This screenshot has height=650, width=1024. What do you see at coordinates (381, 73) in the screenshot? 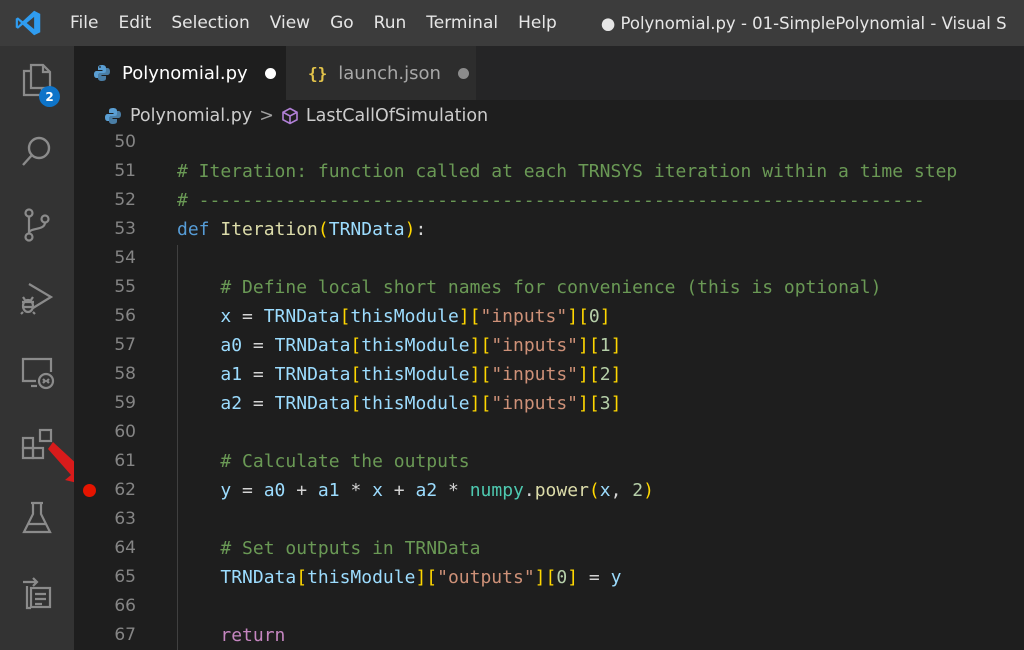
I see `tab-launch-json: {} launch.json` at bounding box center [381, 73].